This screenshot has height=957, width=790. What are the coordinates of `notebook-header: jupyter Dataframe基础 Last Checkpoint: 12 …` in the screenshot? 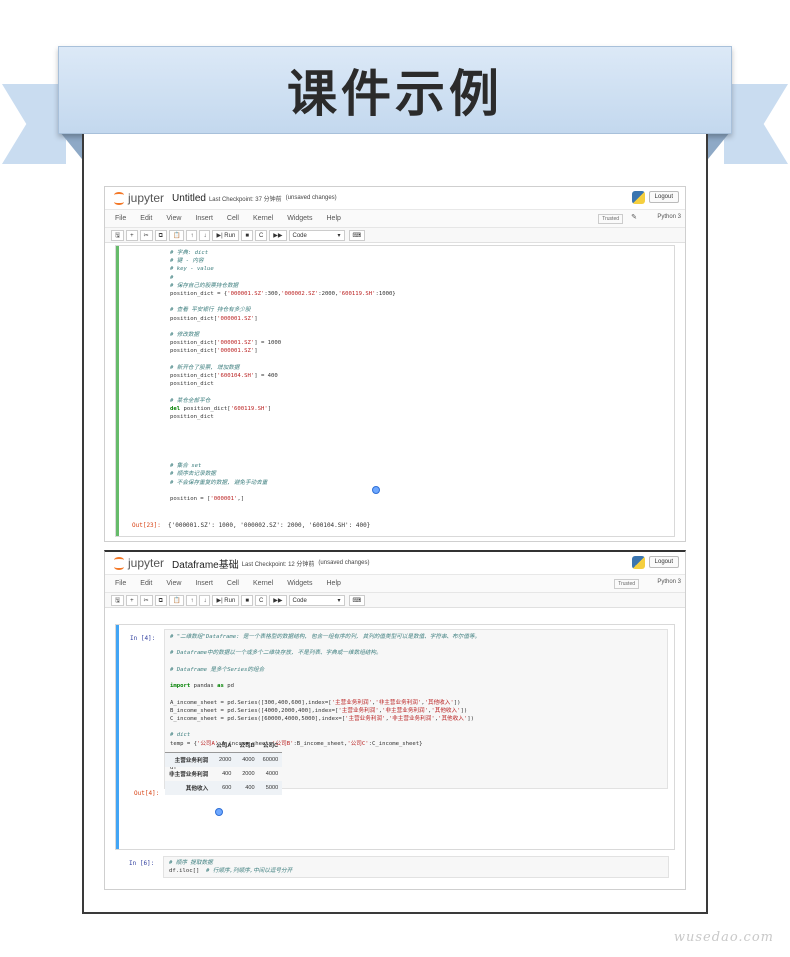 It's located at (395, 563).